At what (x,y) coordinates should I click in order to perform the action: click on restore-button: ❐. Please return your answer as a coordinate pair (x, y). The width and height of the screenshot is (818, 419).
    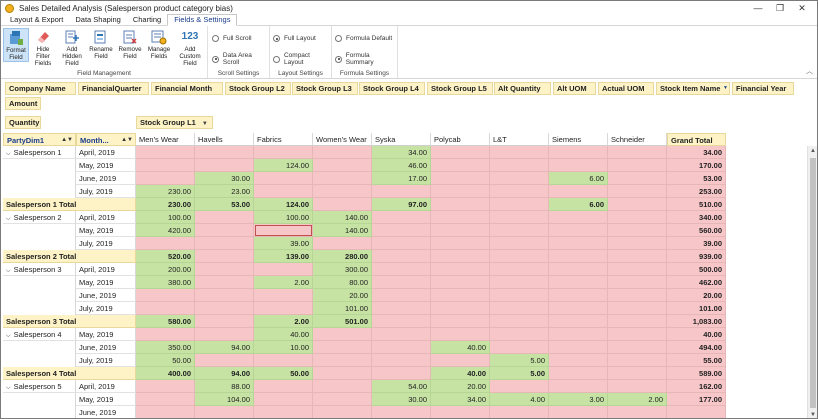
    Looking at the image, I should click on (780, 8).